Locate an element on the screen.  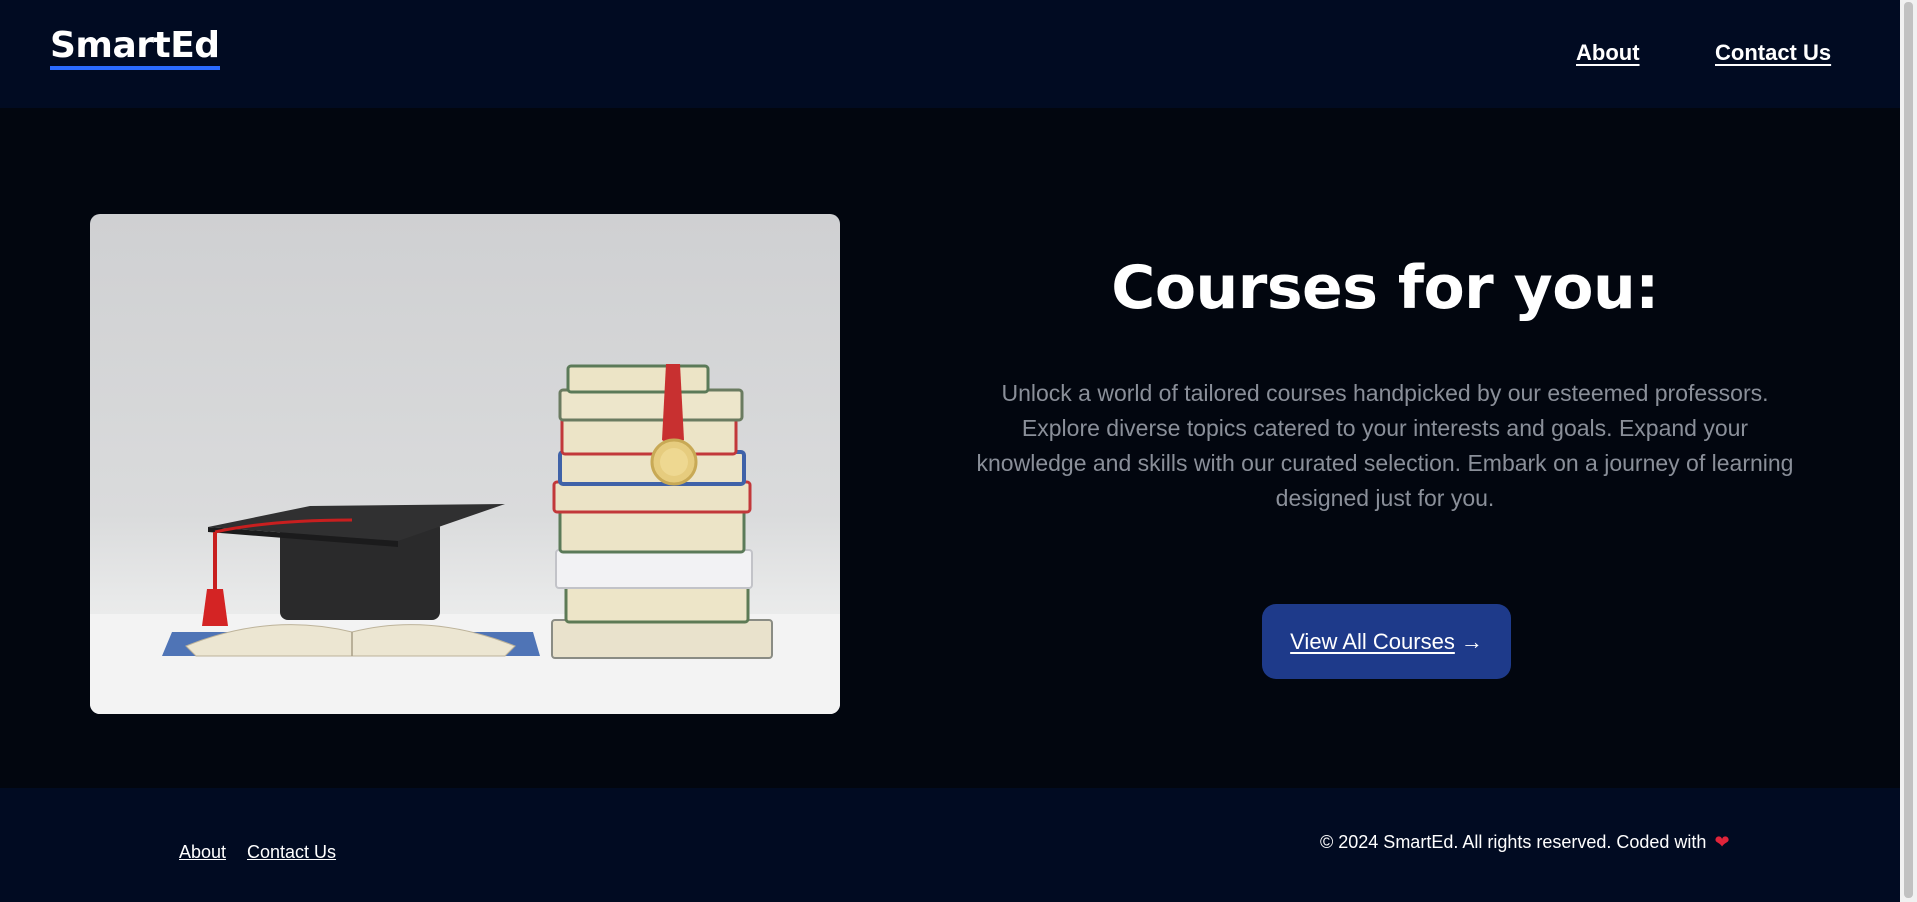
arrow-right-icon: → is located at coordinates (1471, 641).